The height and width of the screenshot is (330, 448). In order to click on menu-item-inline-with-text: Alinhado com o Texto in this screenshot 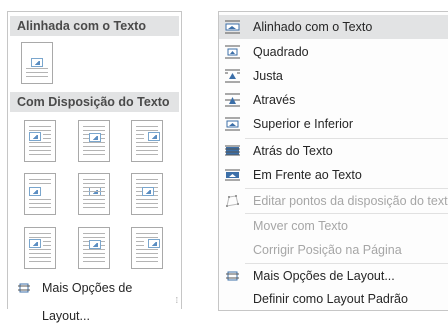, I will do `click(333, 27)`.